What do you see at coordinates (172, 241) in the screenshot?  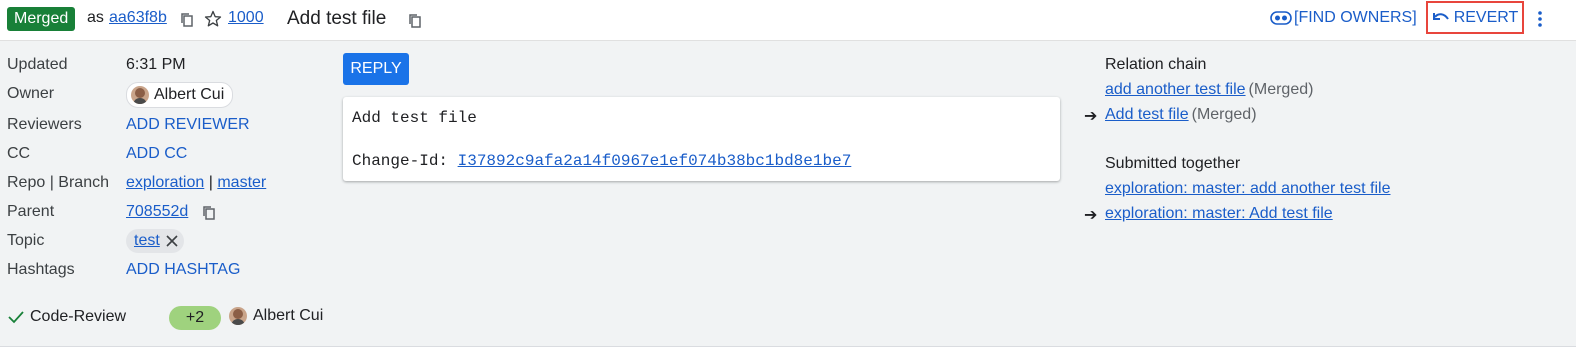 I see `remove-topic-icon` at bounding box center [172, 241].